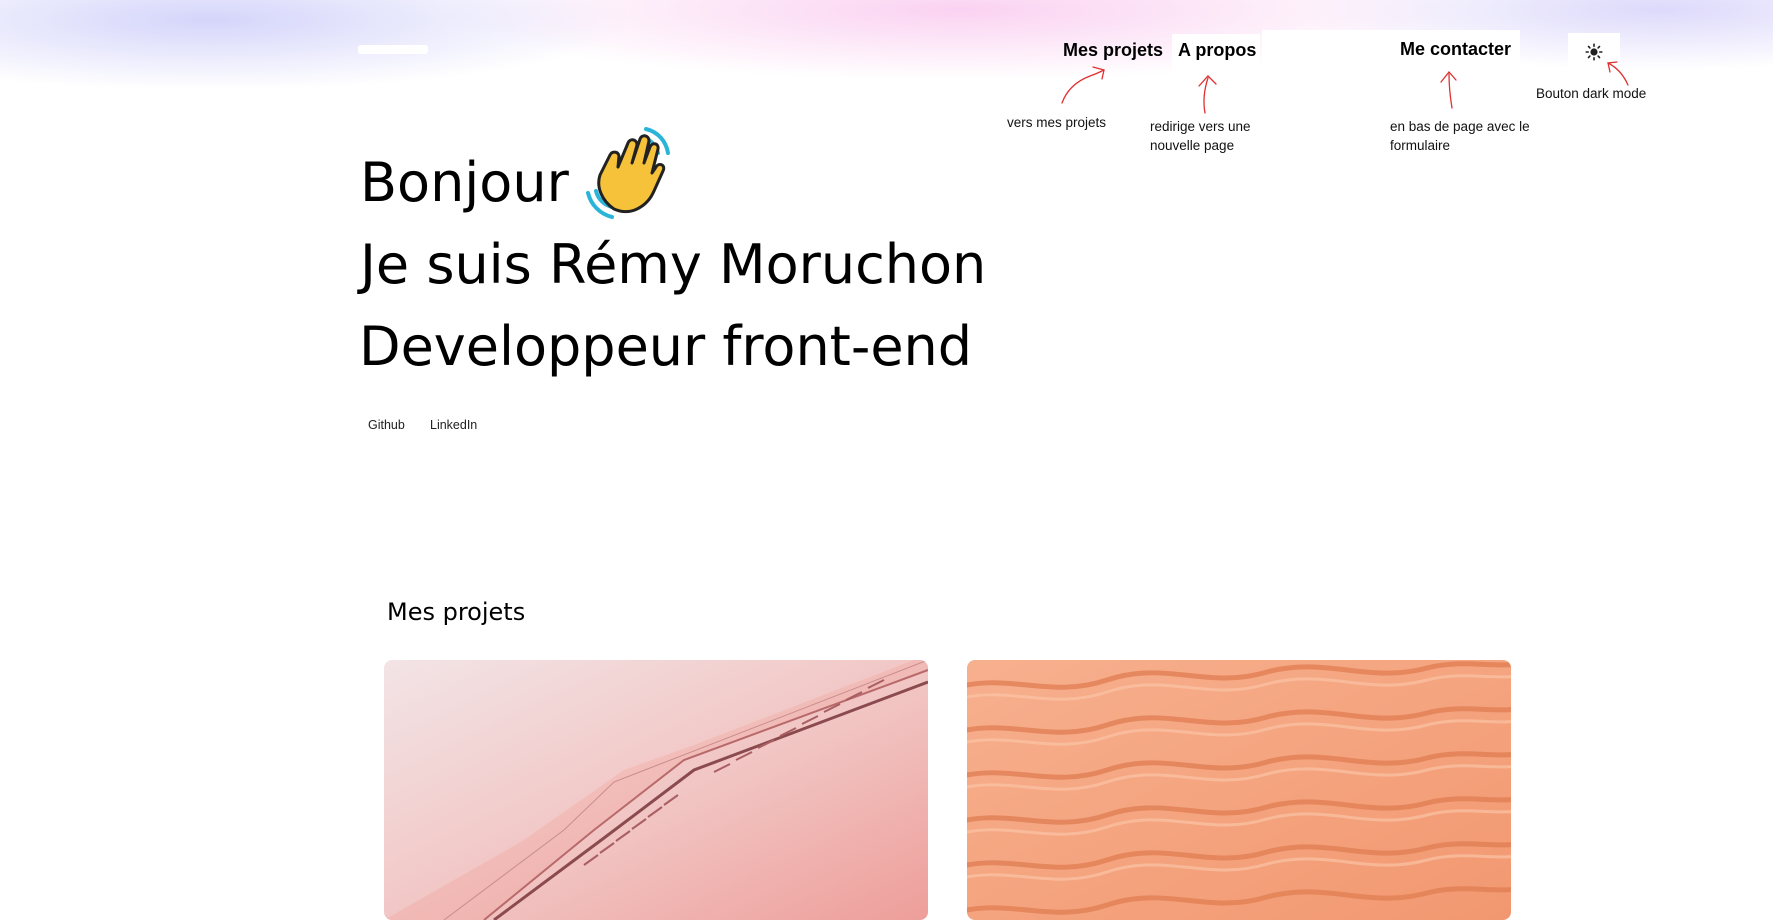  Describe the element at coordinates (1200, 126) in the screenshot. I see `annotation-line: redirige vers une` at that location.